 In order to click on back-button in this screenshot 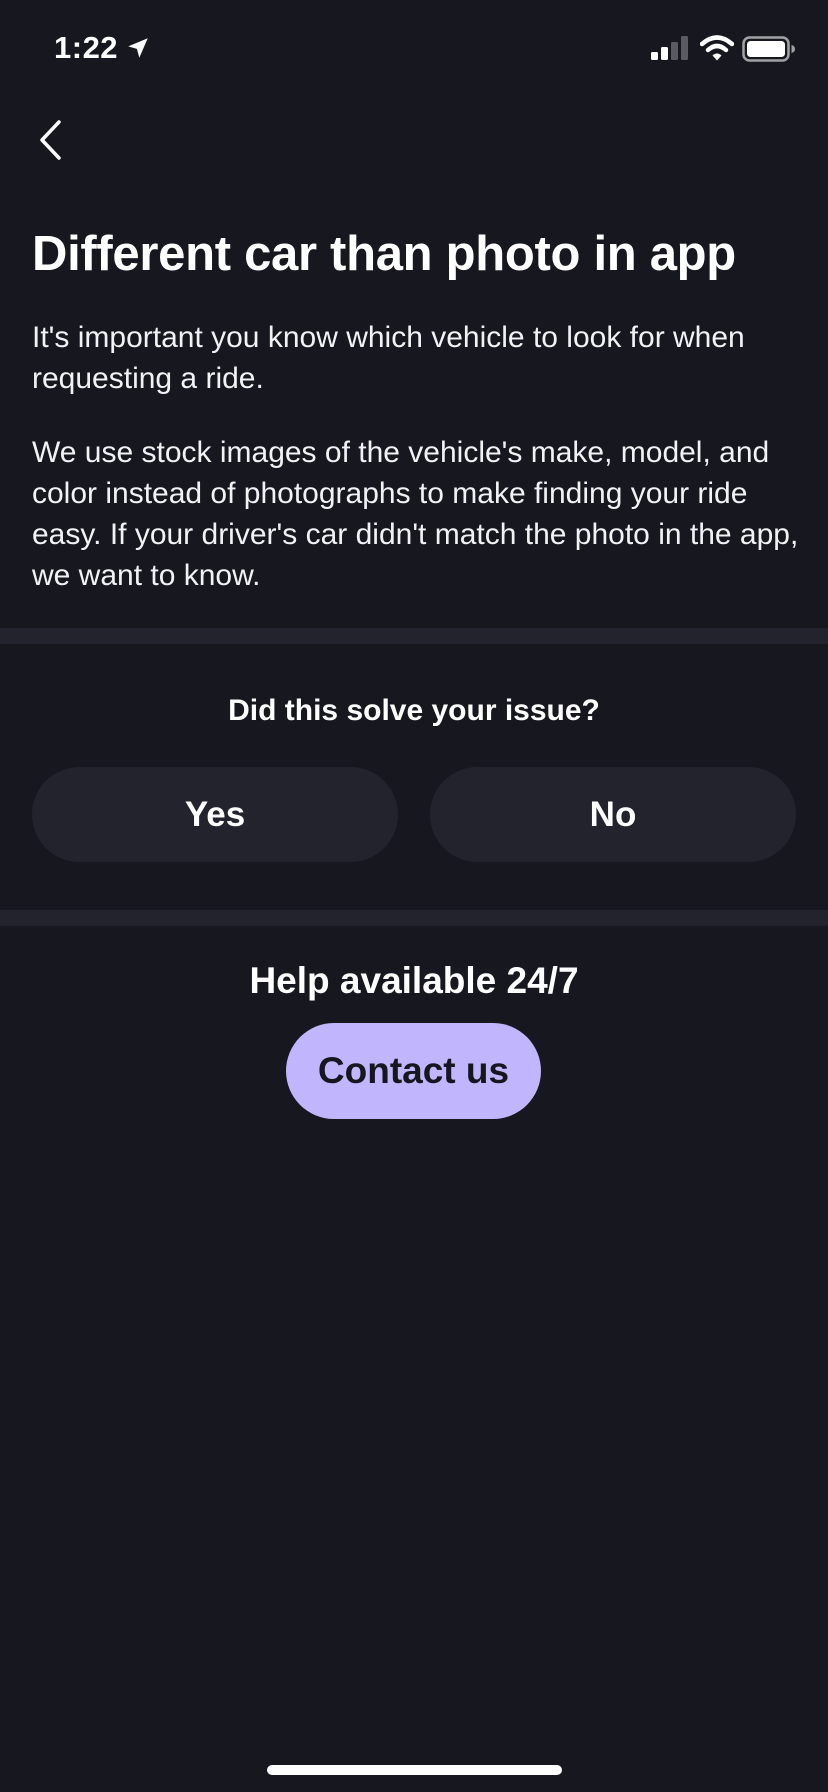, I will do `click(50, 140)`.